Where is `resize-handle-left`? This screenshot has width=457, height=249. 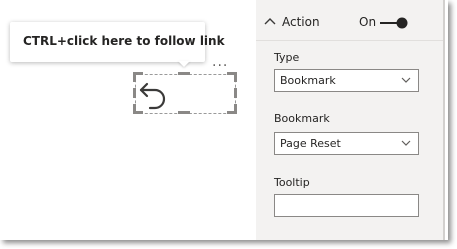
resize-handle-left is located at coordinates (134, 93).